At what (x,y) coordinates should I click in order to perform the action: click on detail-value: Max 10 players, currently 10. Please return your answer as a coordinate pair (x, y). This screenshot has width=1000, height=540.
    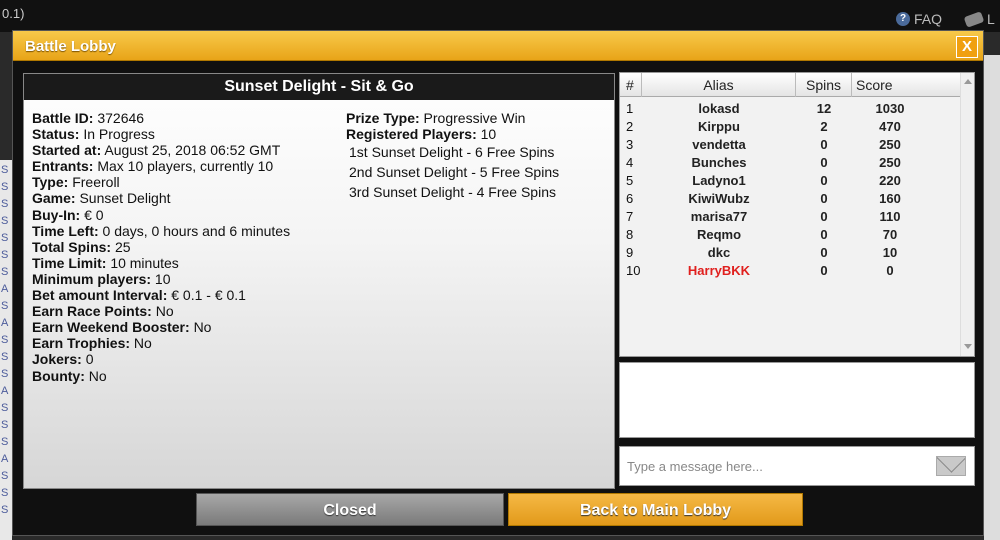
    Looking at the image, I should click on (185, 166).